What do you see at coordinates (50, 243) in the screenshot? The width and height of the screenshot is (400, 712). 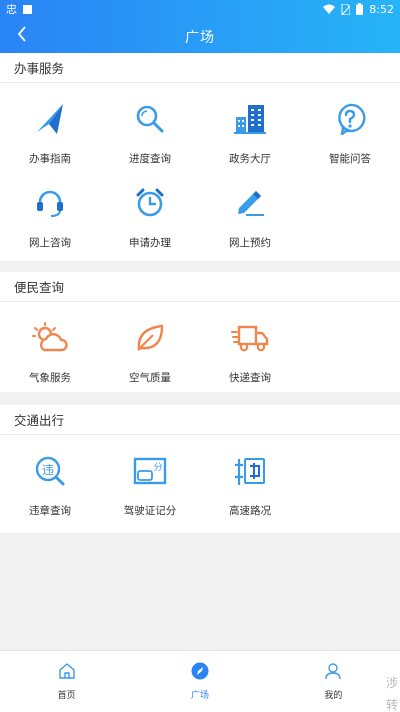 I see `grid-item-label: 网上咨询` at bounding box center [50, 243].